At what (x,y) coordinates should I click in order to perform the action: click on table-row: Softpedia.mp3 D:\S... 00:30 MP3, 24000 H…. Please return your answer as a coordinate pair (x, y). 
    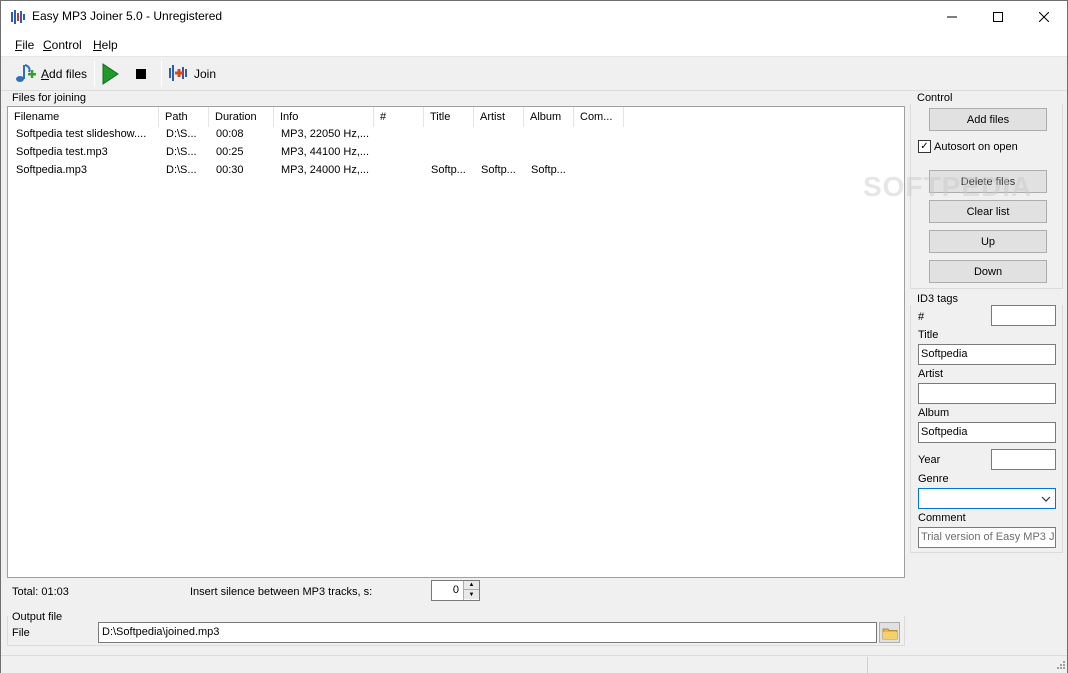
    Looking at the image, I should click on (456, 171).